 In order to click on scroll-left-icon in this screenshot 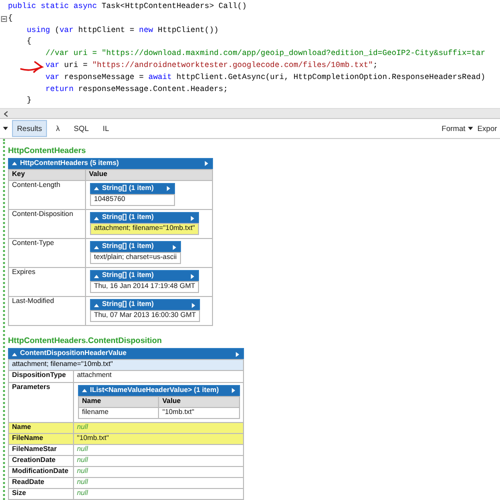, I will do `click(6, 113)`.